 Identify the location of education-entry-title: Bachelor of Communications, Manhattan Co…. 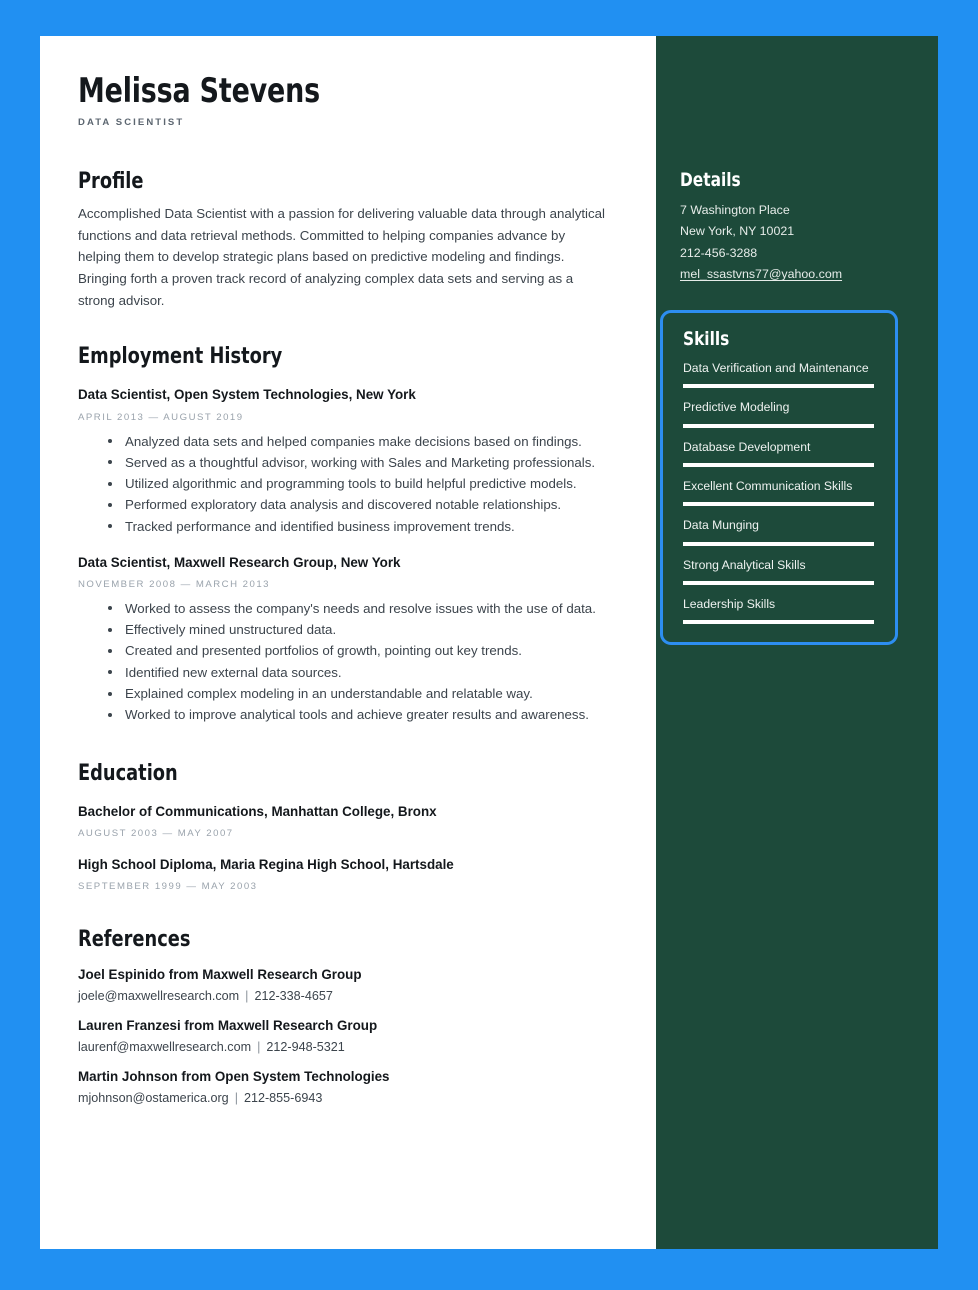
(257, 811).